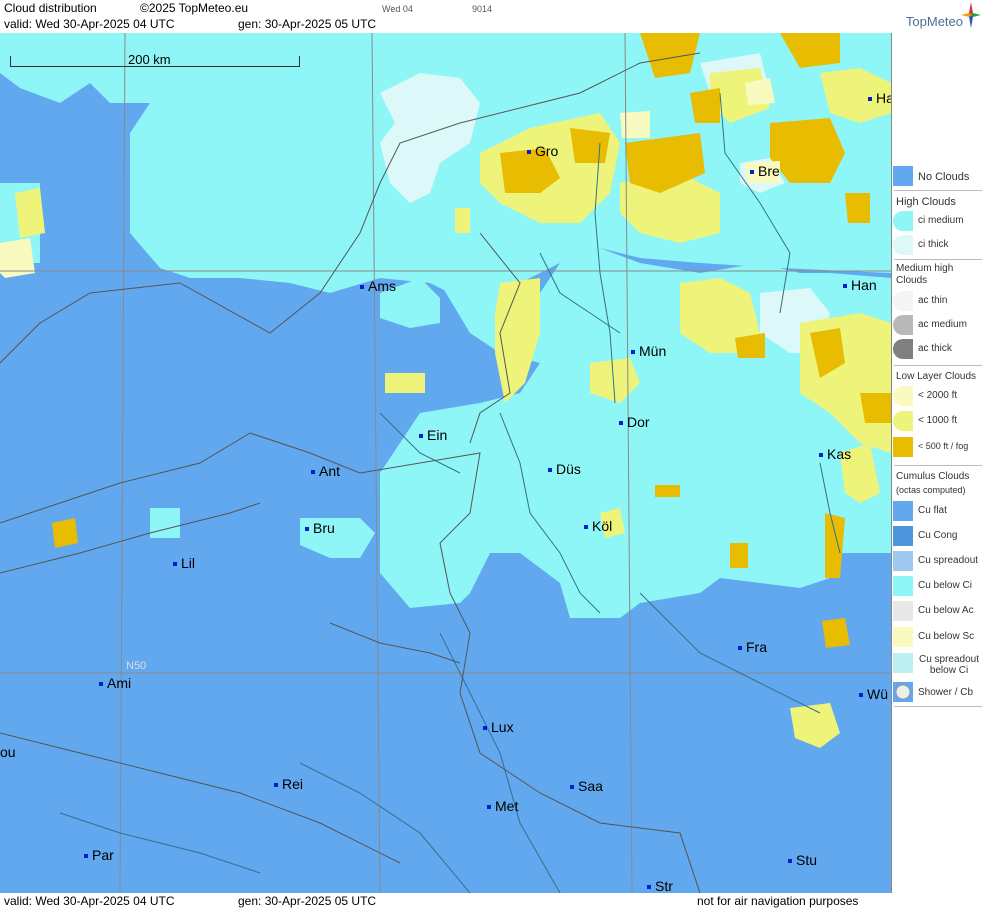  Describe the element at coordinates (873, 694) in the screenshot. I see `city-wu: Wü` at that location.